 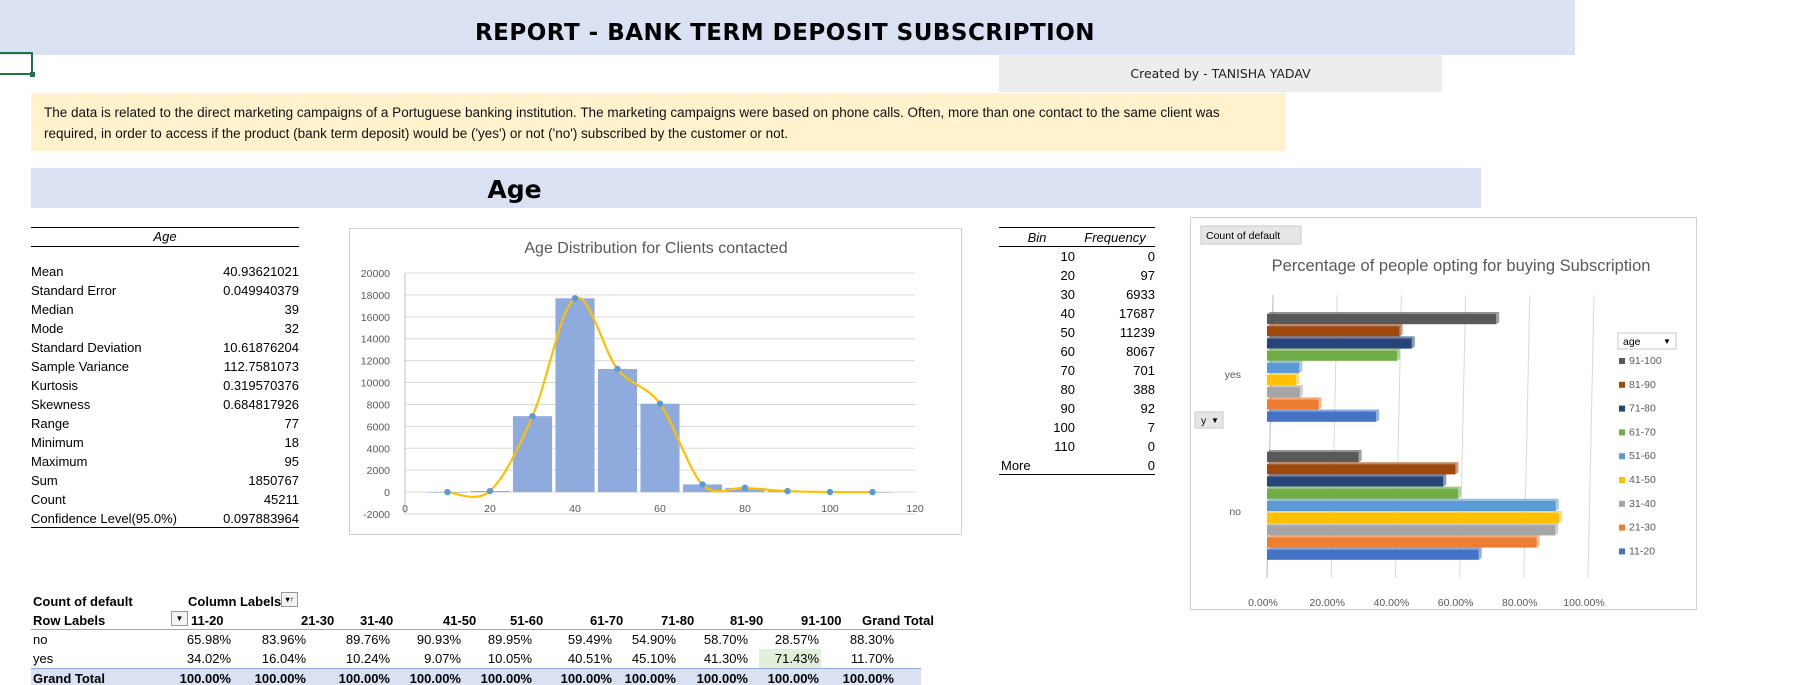 What do you see at coordinates (725, 658) in the screenshot?
I see `pivot-cell: 41.30%` at bounding box center [725, 658].